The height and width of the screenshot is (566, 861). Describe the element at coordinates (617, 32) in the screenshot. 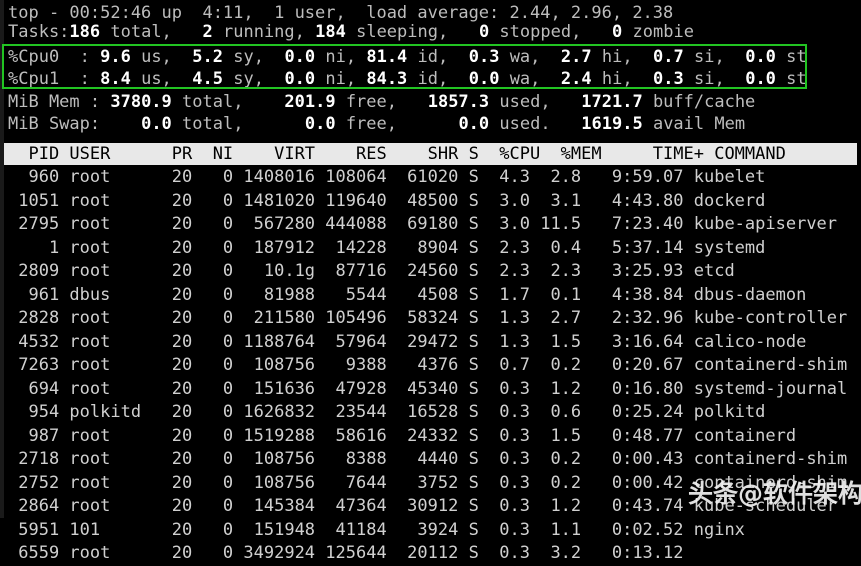

I see `tasks-zombie-value: 0` at that location.